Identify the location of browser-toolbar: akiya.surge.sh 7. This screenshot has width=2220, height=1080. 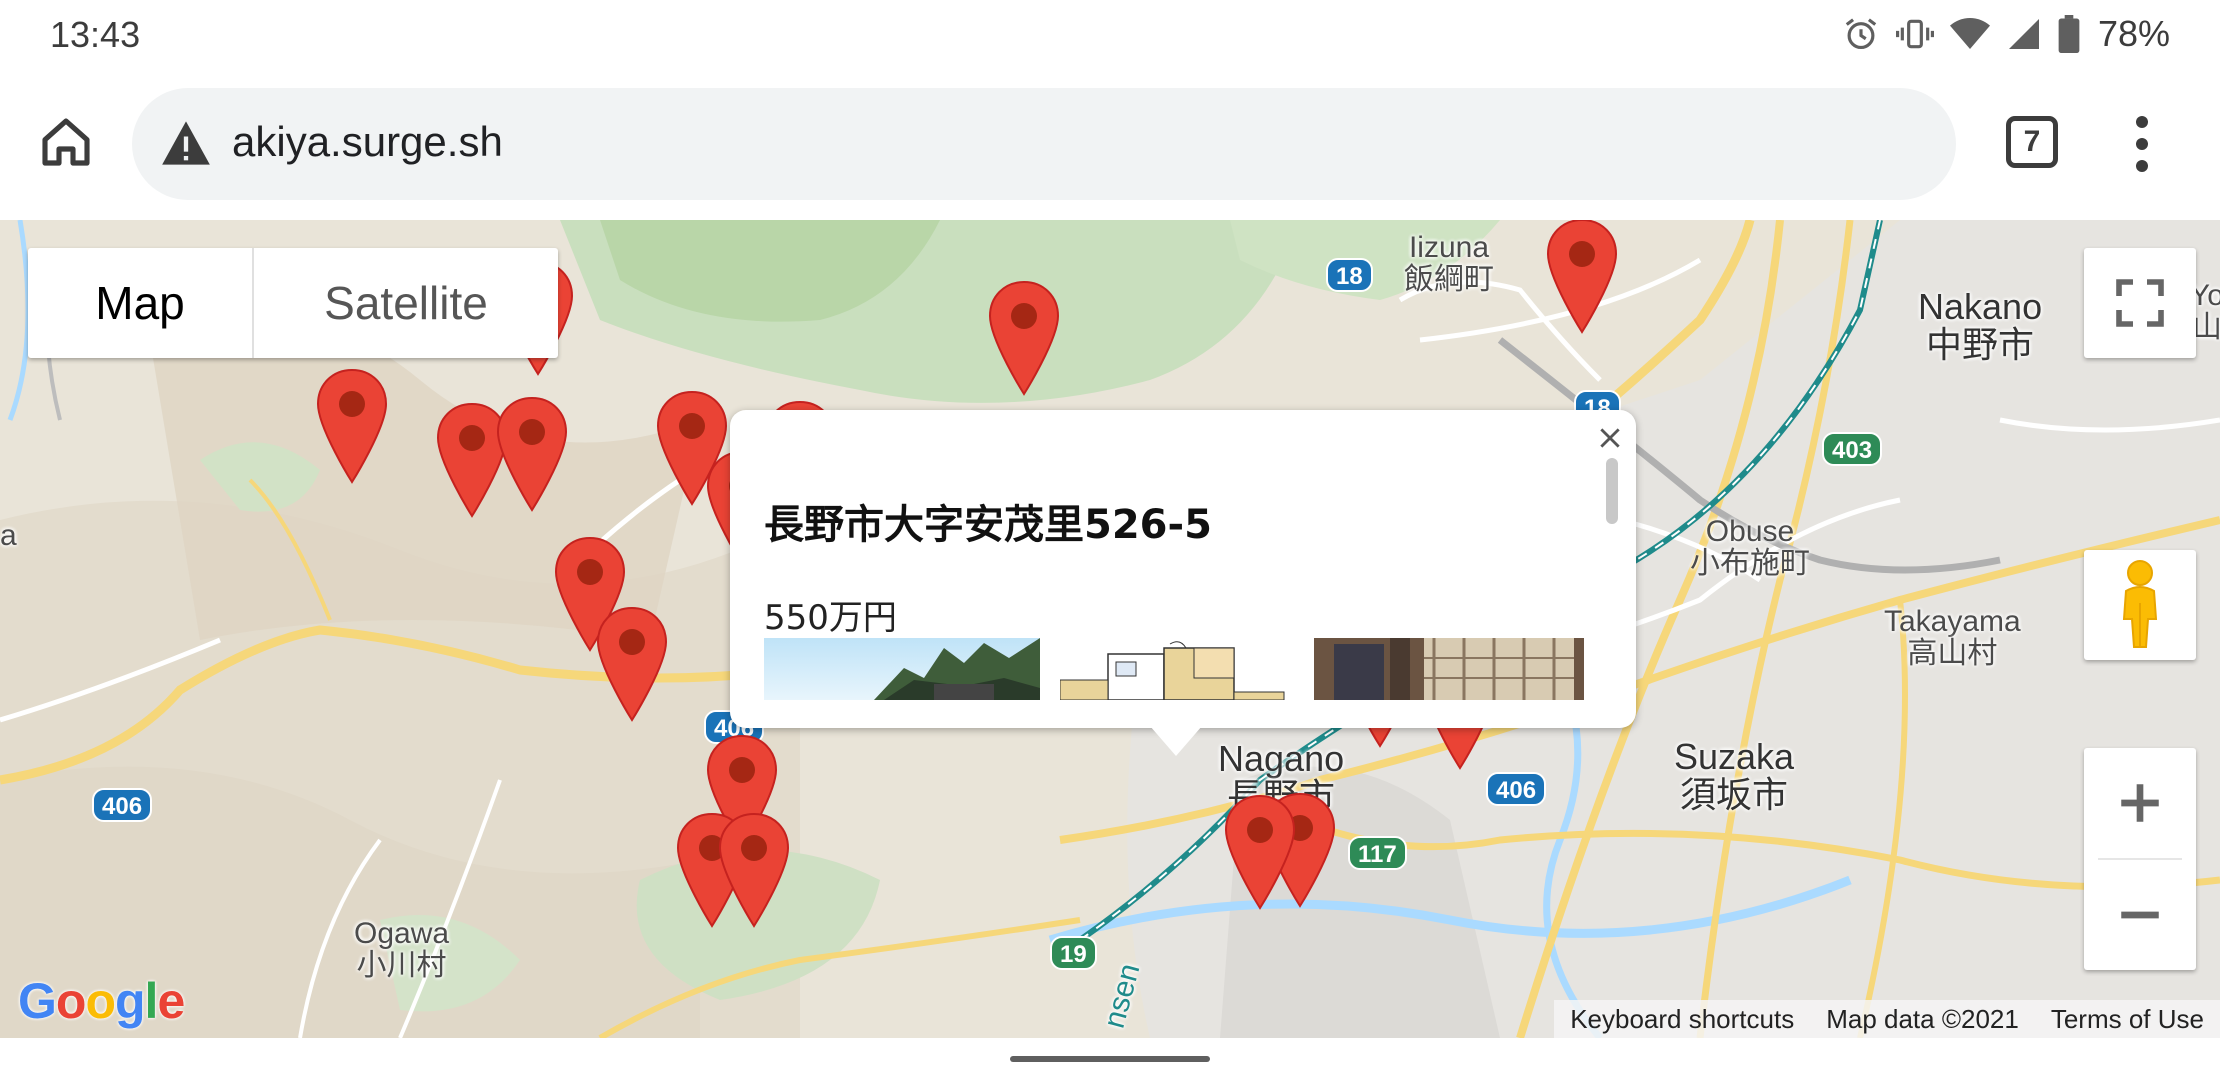
(1110, 144).